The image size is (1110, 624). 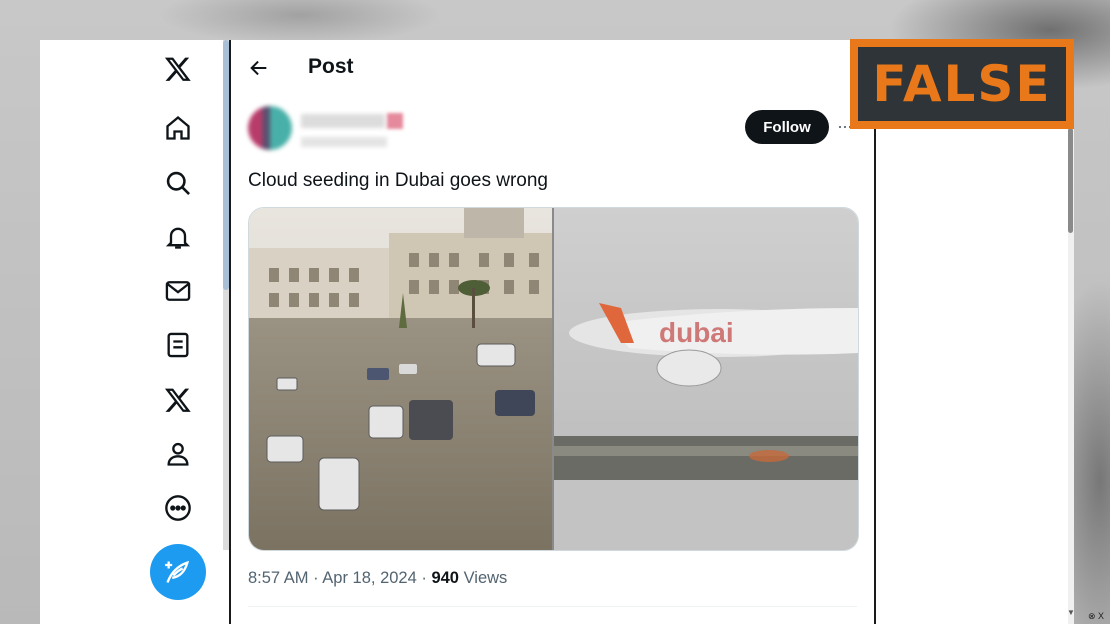 I want to click on avatar, so click(x=270, y=128).